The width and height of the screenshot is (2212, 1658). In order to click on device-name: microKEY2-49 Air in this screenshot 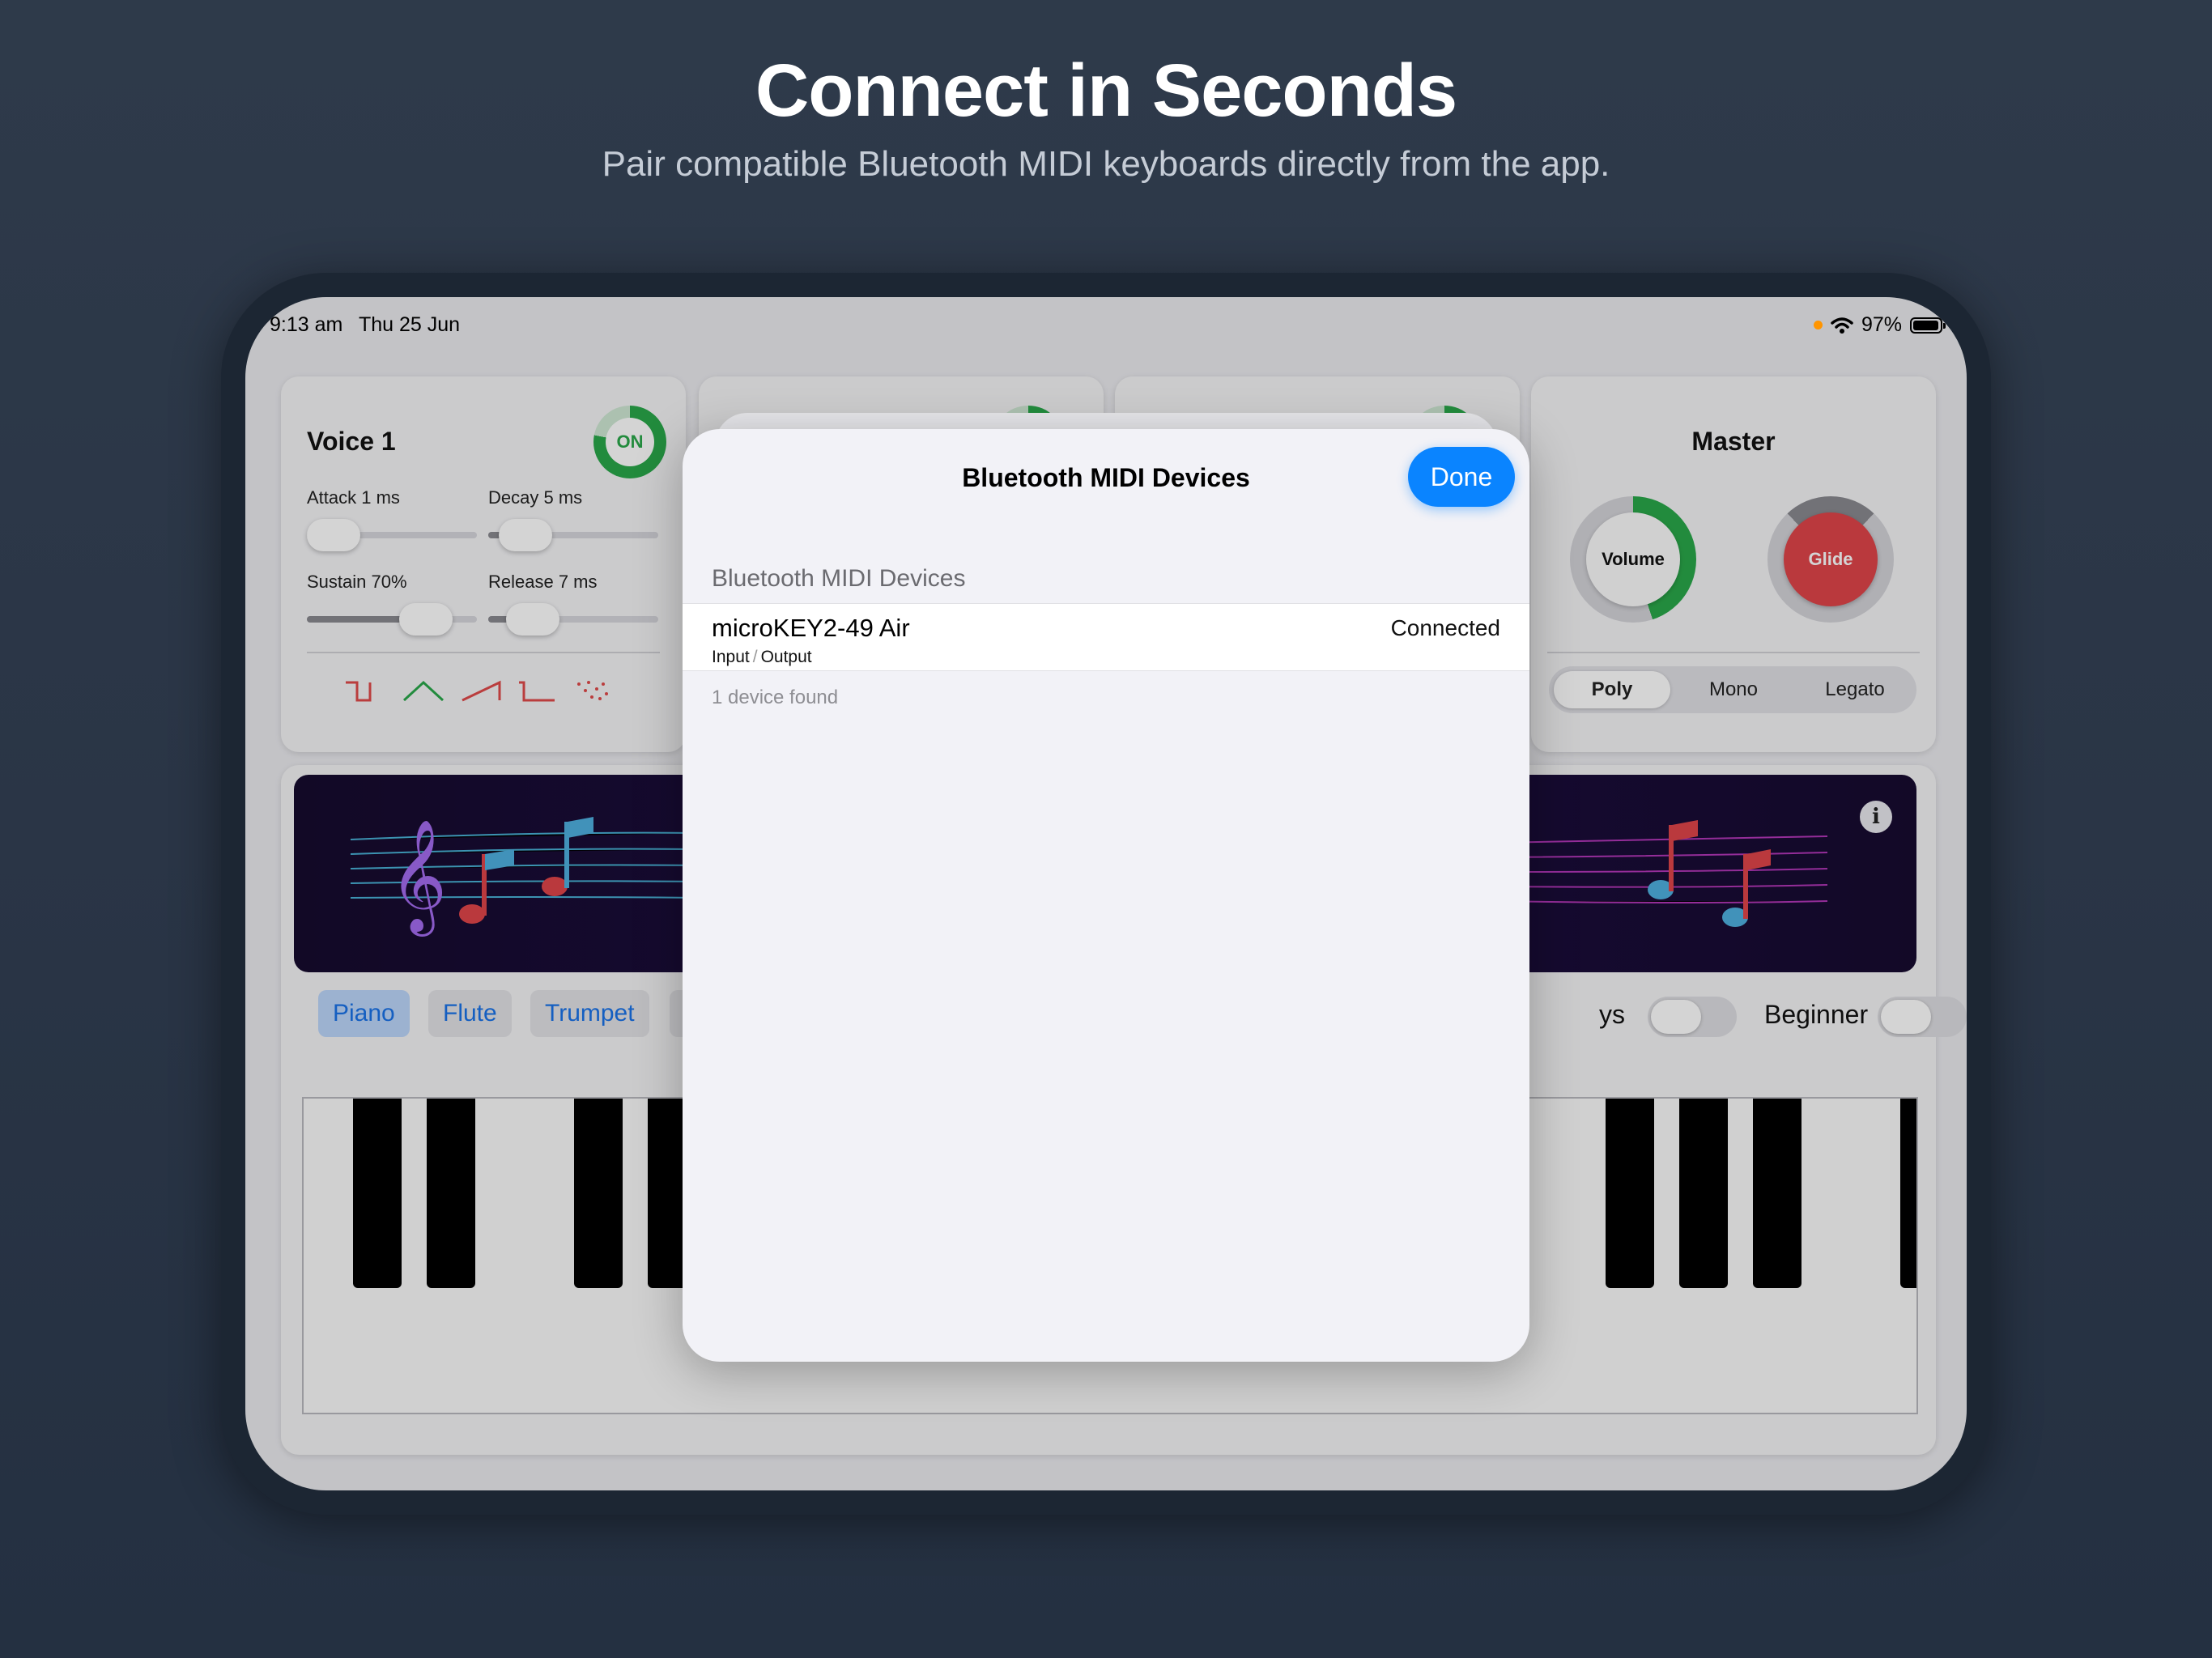, I will do `click(811, 628)`.